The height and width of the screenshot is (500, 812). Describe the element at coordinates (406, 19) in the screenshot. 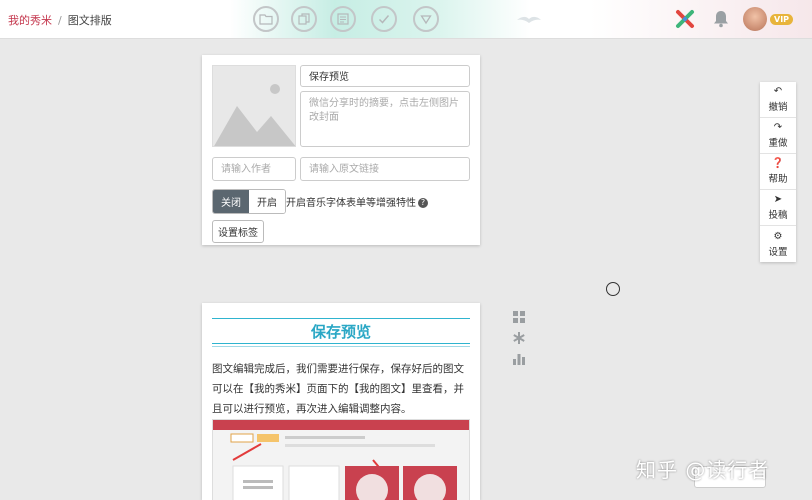

I see `top-bar: 我的秀米 / 图文排版 VIP` at that location.